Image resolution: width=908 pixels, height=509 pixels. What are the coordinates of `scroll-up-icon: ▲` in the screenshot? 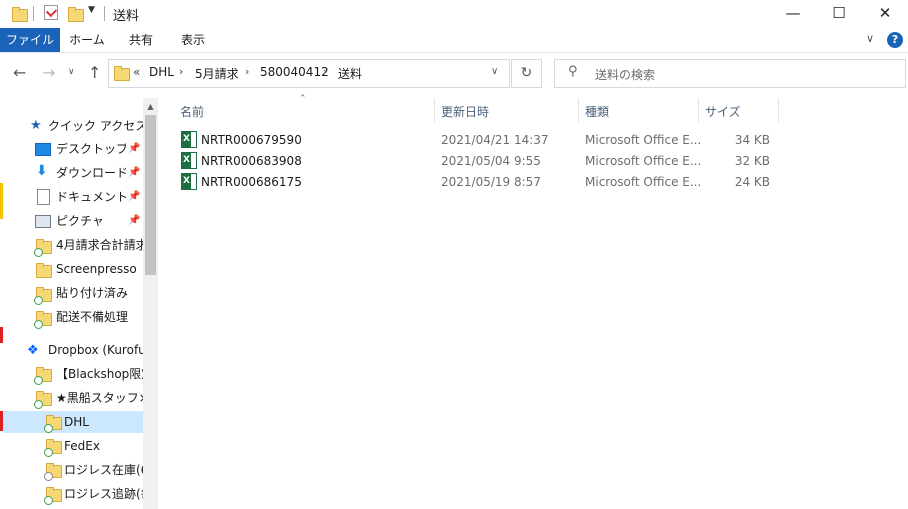 It's located at (150, 106).